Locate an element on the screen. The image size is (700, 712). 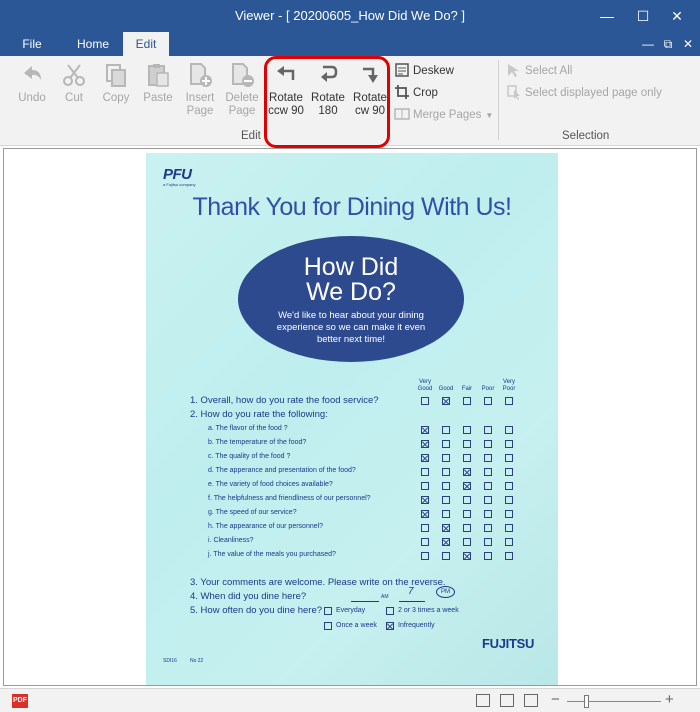
close-icon: ✕ is located at coordinates (677, 16).